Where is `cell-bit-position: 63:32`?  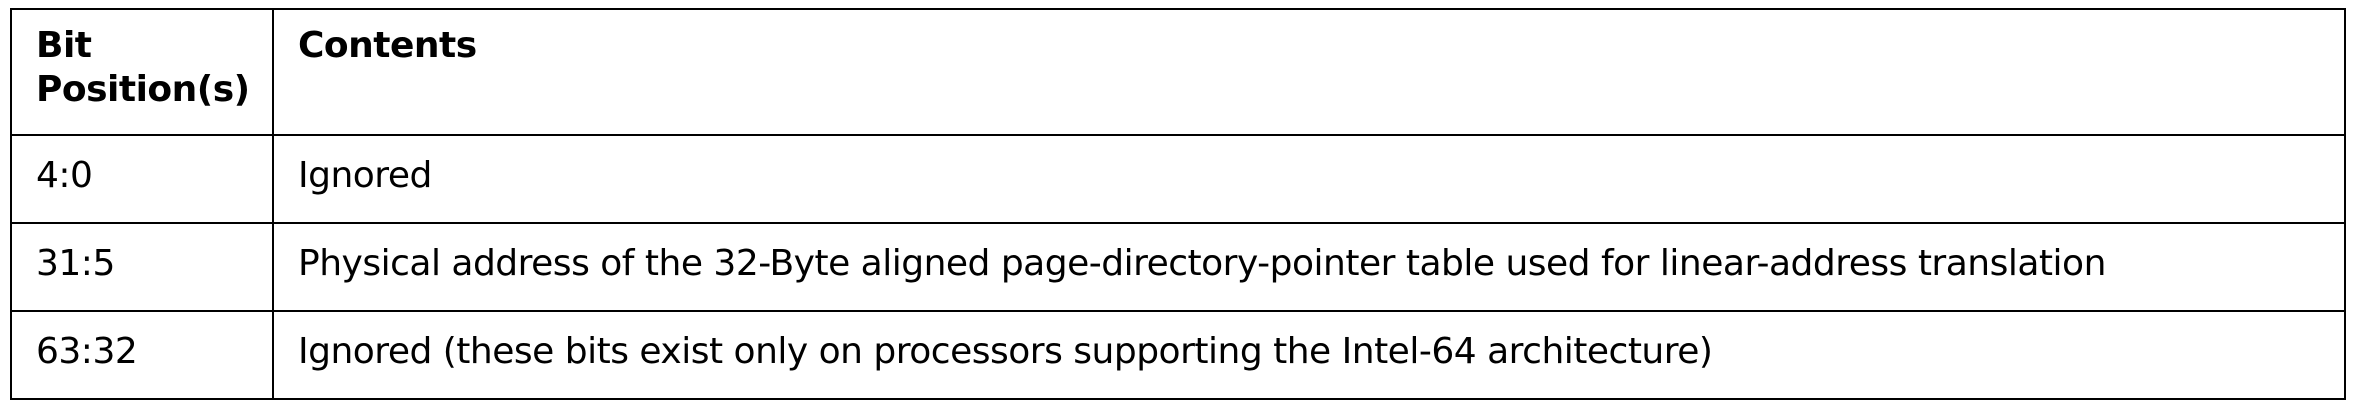
cell-bit-position: 63:32 is located at coordinates (142, 355).